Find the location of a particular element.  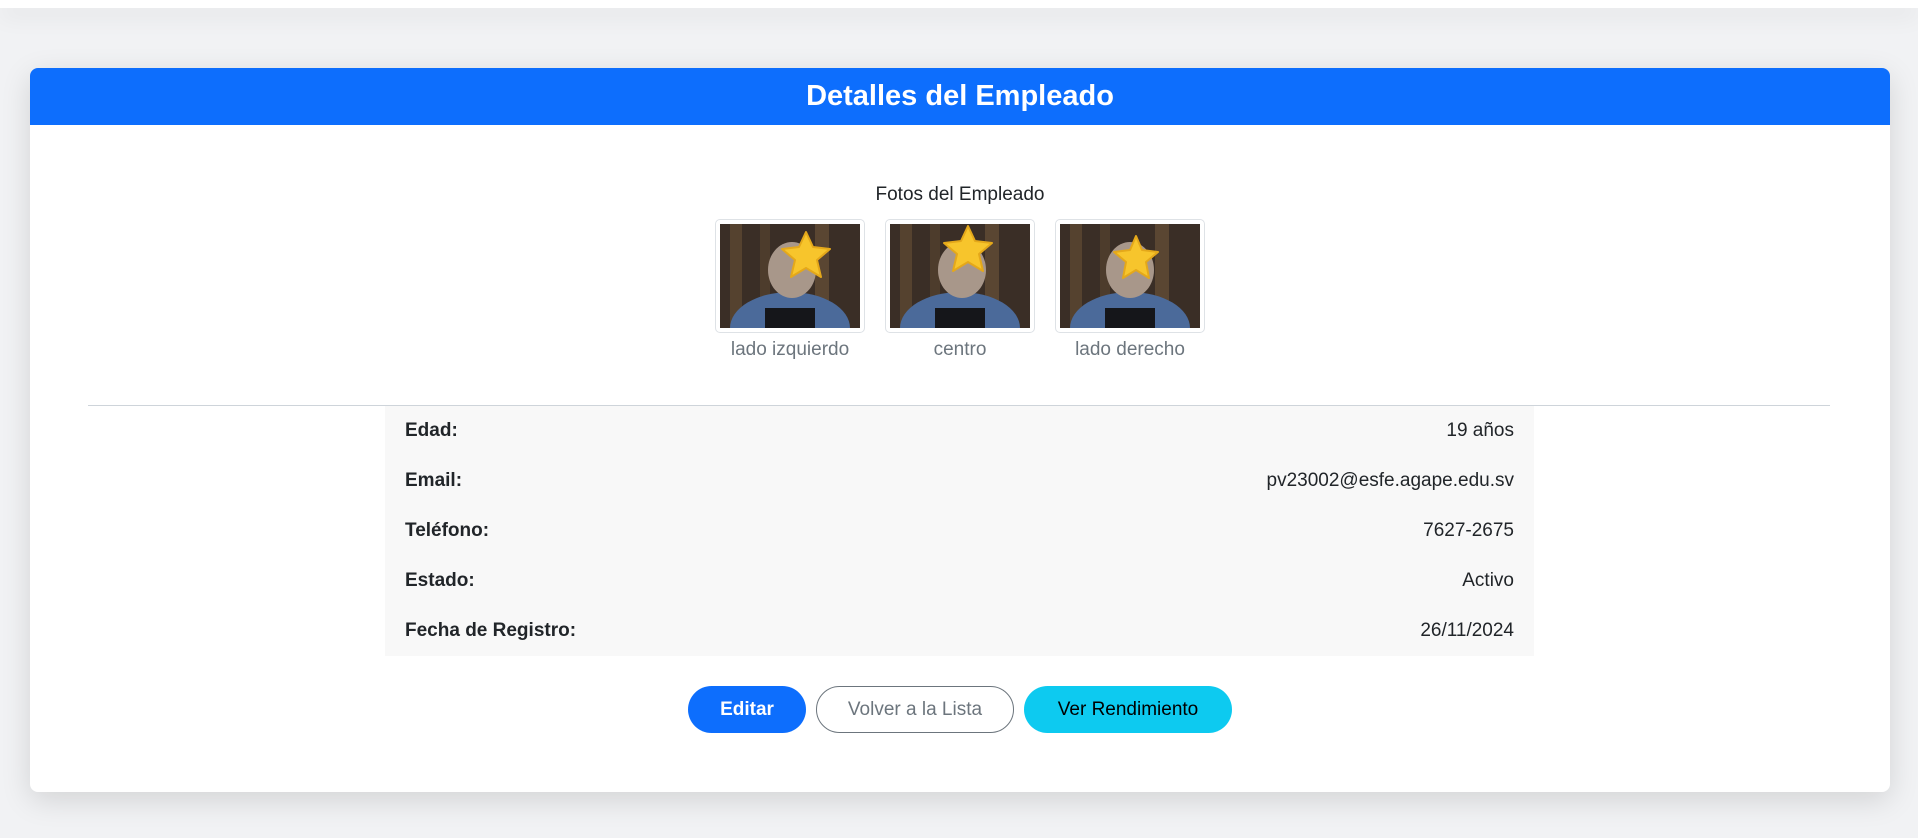

action-buttons: Editar Volver a la Lista Ver Rendimiento is located at coordinates (960, 709).